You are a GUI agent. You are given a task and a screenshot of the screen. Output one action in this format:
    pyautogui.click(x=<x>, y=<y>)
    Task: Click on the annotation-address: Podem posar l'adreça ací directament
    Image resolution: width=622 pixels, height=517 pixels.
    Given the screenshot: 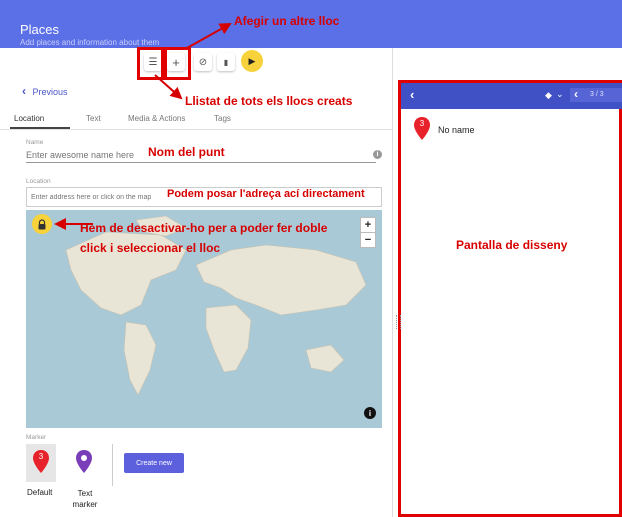 What is the action you would take?
    pyautogui.click(x=266, y=194)
    